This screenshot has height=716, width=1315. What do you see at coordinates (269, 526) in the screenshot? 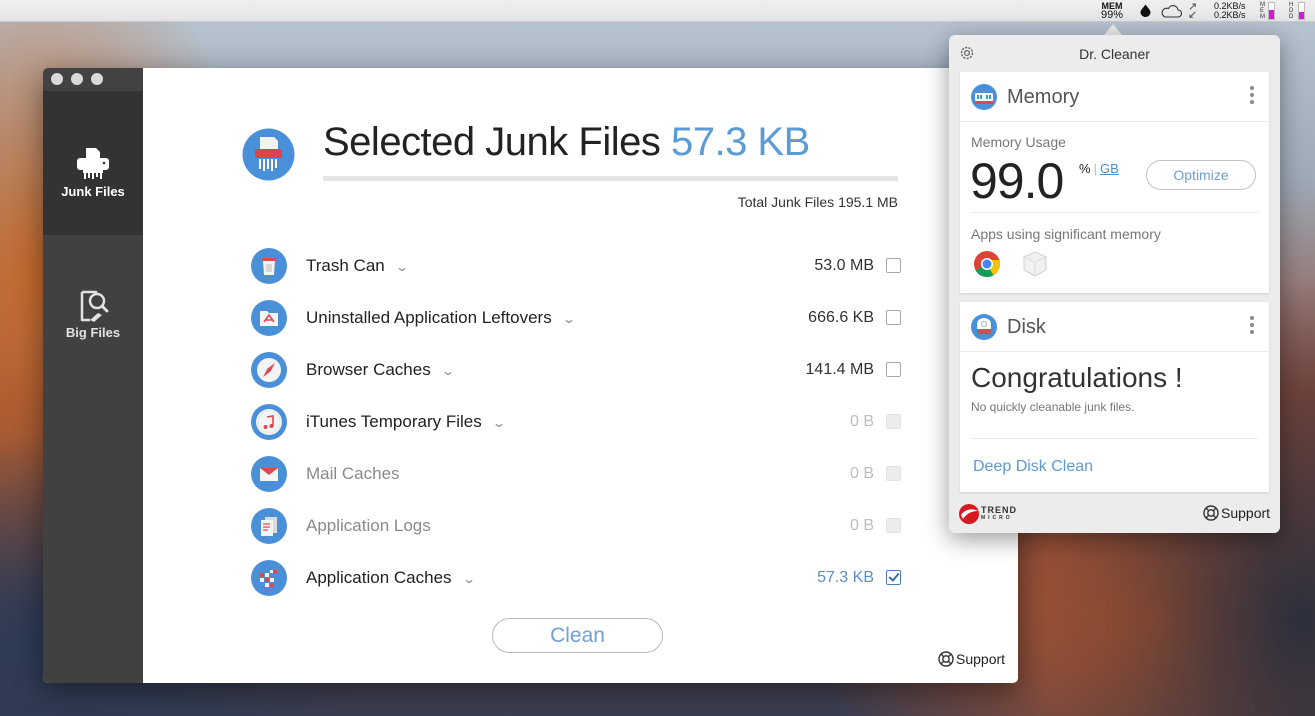
I see `logs-icon` at bounding box center [269, 526].